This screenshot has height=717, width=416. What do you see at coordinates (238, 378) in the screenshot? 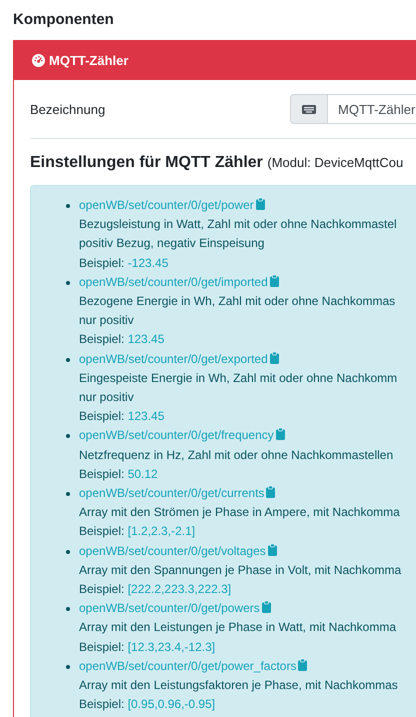
I see `topic-description: Eingespeiste Energie in Wh, Zahl mit oder ohne Nachkomm` at bounding box center [238, 378].